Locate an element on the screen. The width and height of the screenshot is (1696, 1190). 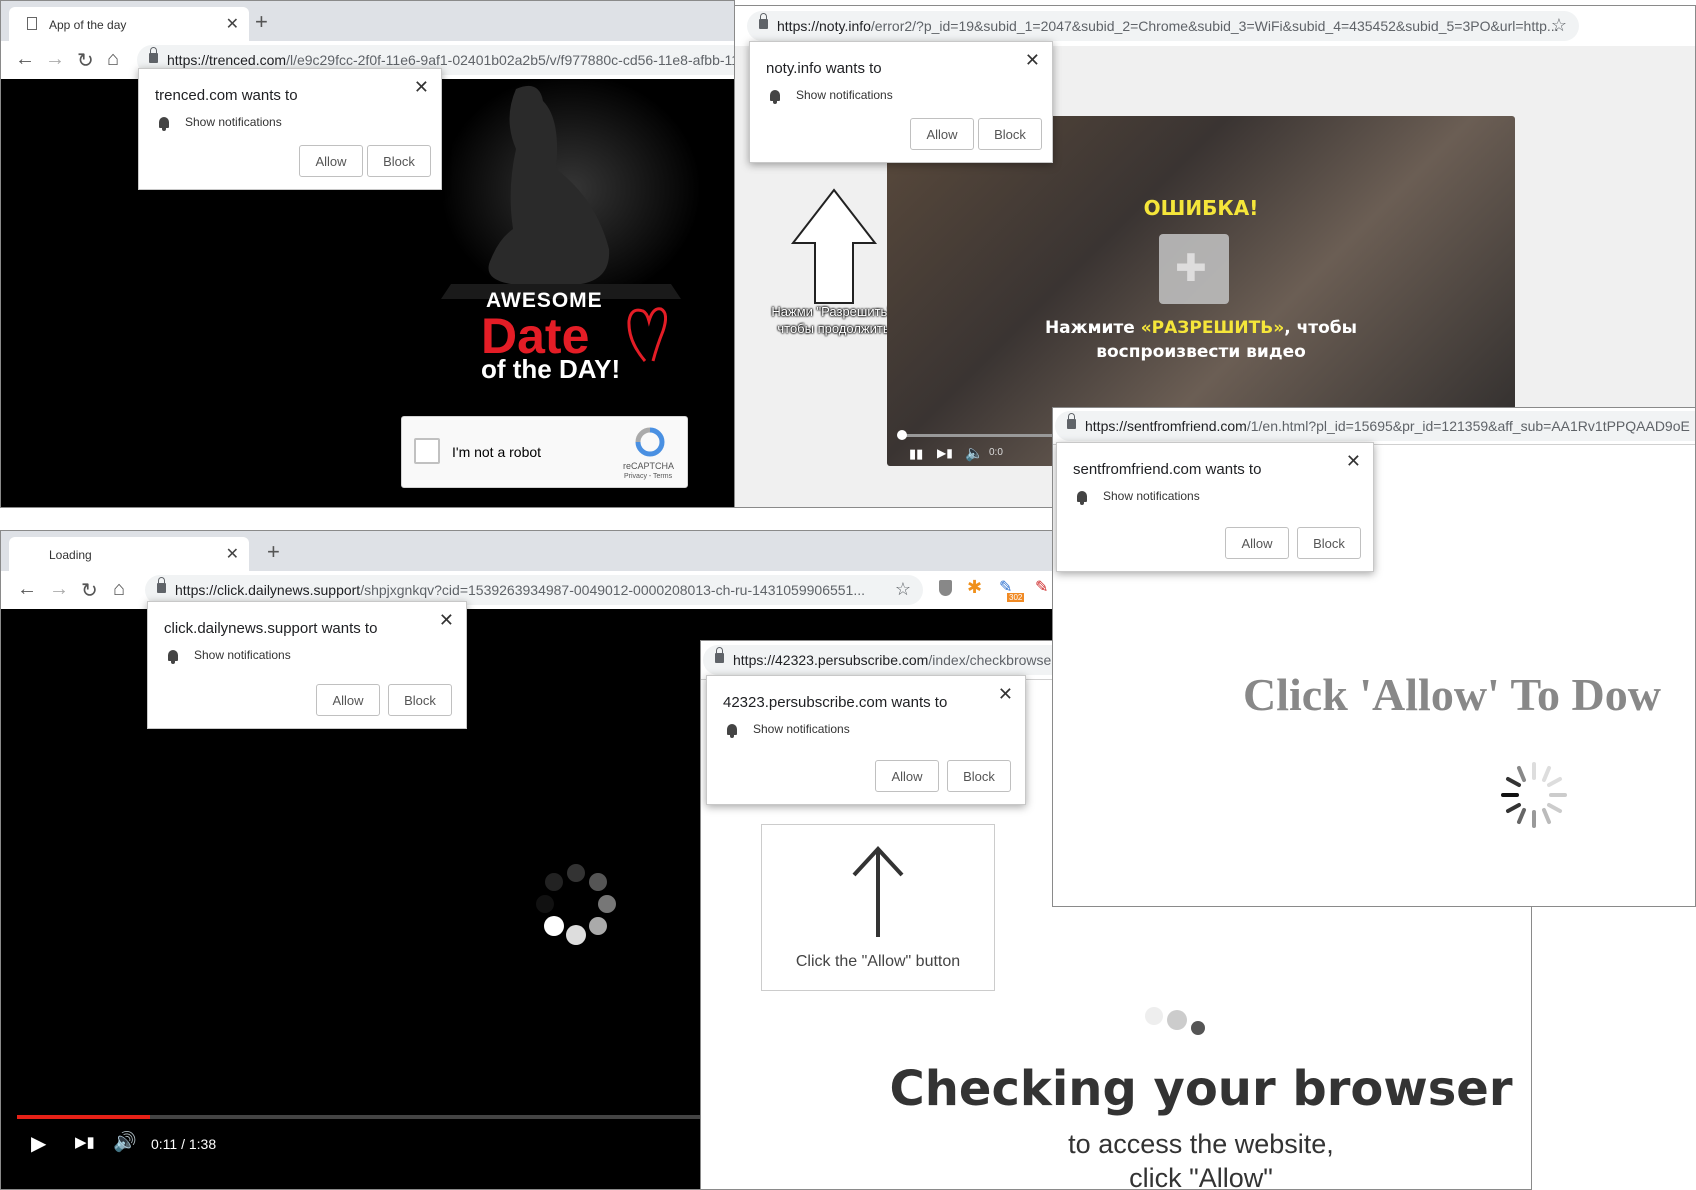
prompt-title: sentfromfriend.com wants to is located at coordinates (1167, 469).